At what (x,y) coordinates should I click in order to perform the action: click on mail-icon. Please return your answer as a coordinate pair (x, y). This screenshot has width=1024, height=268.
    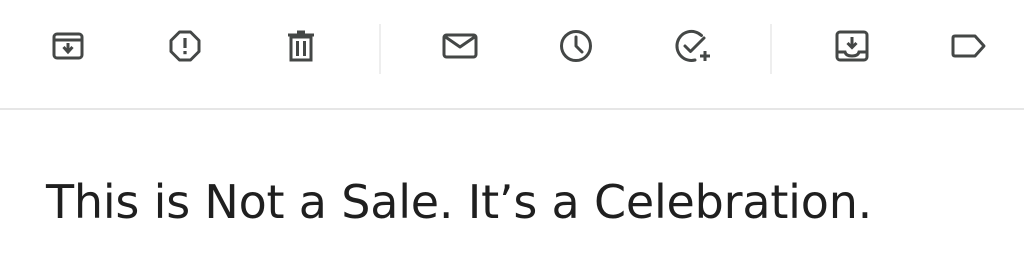
    Looking at the image, I should click on (460, 46).